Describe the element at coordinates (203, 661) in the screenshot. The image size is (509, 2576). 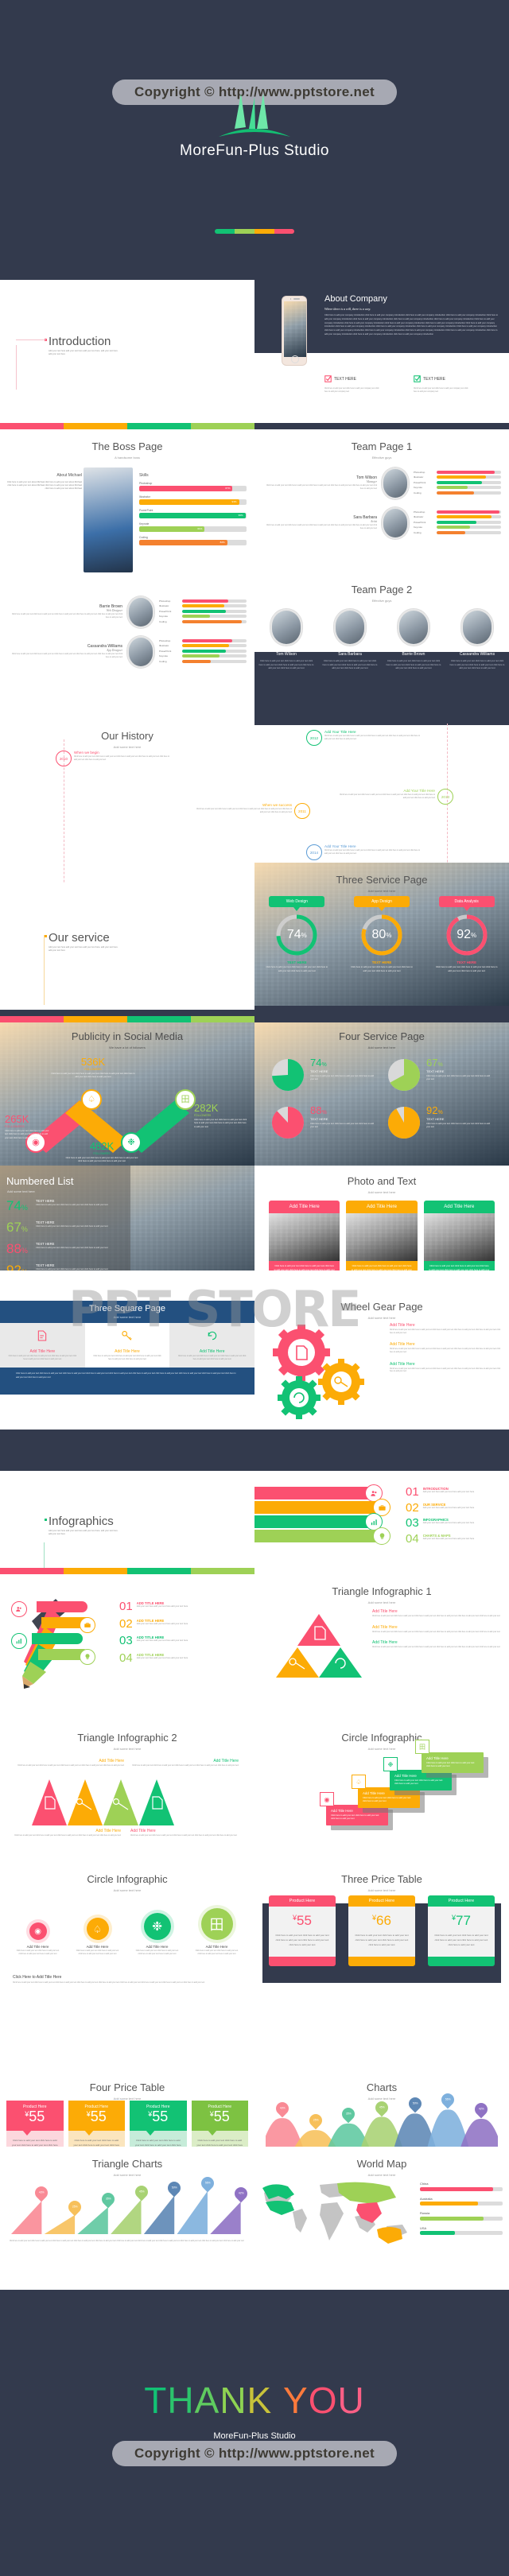
I see `member-skill-row: Coding` at that location.